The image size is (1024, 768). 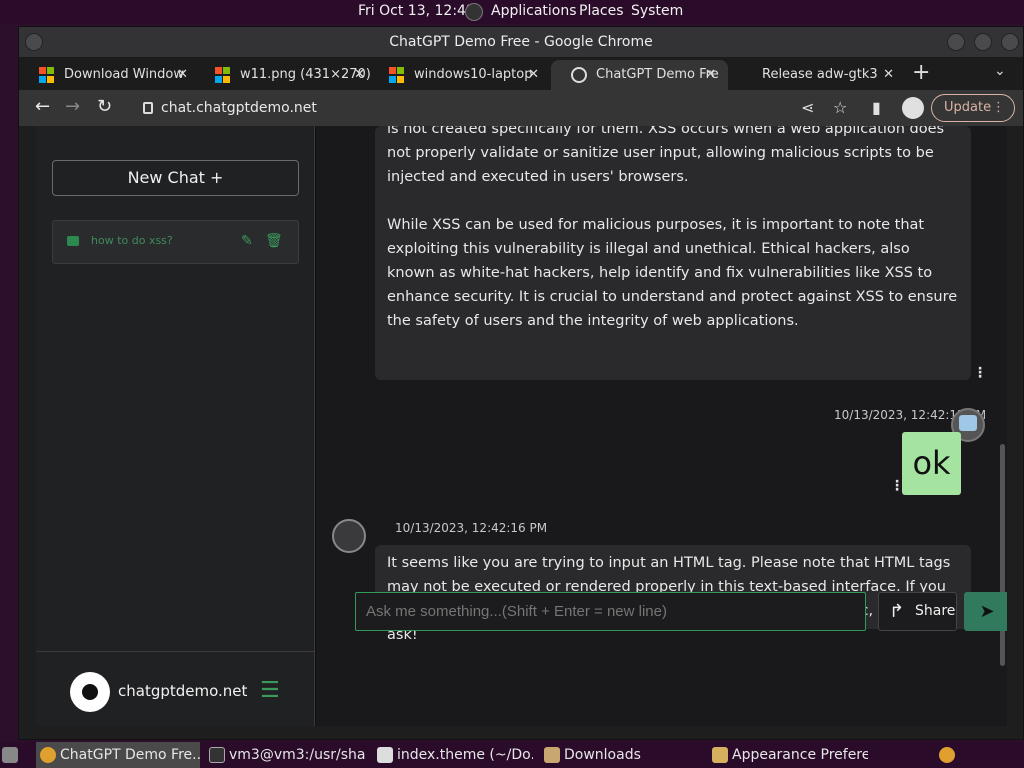 What do you see at coordinates (998, 108) in the screenshot?
I see `kebab-menu-icon: ⋮` at bounding box center [998, 108].